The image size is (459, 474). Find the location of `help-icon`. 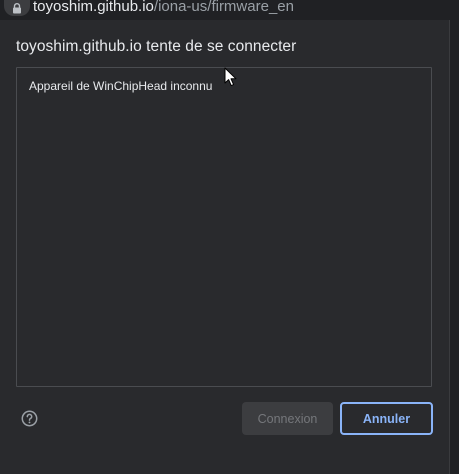

help-icon is located at coordinates (29, 418).